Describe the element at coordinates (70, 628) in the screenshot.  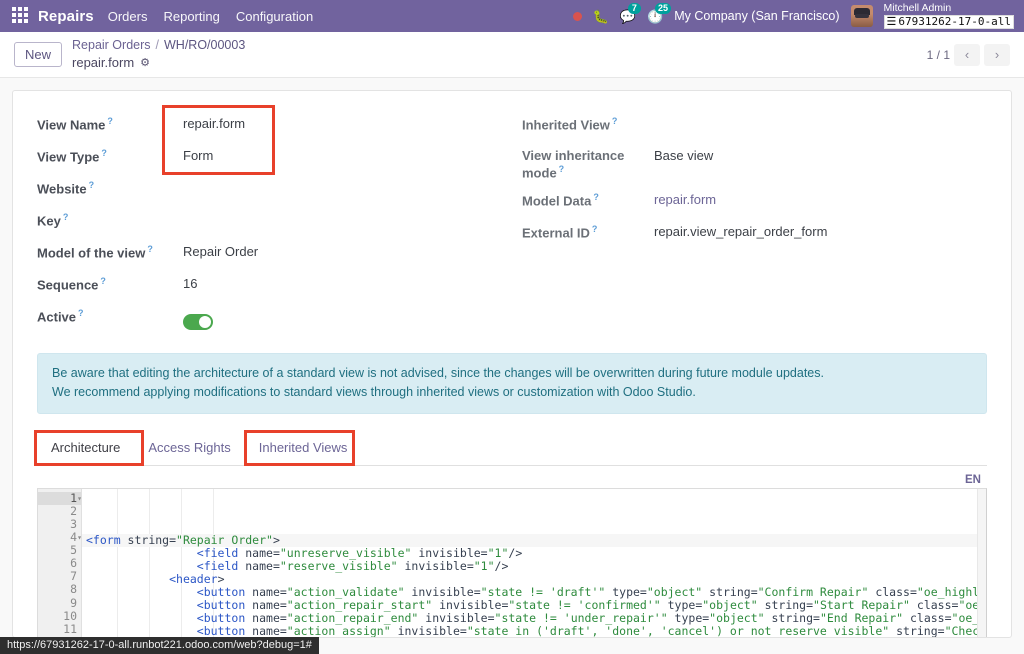
I see `editor-line-number: 11` at that location.